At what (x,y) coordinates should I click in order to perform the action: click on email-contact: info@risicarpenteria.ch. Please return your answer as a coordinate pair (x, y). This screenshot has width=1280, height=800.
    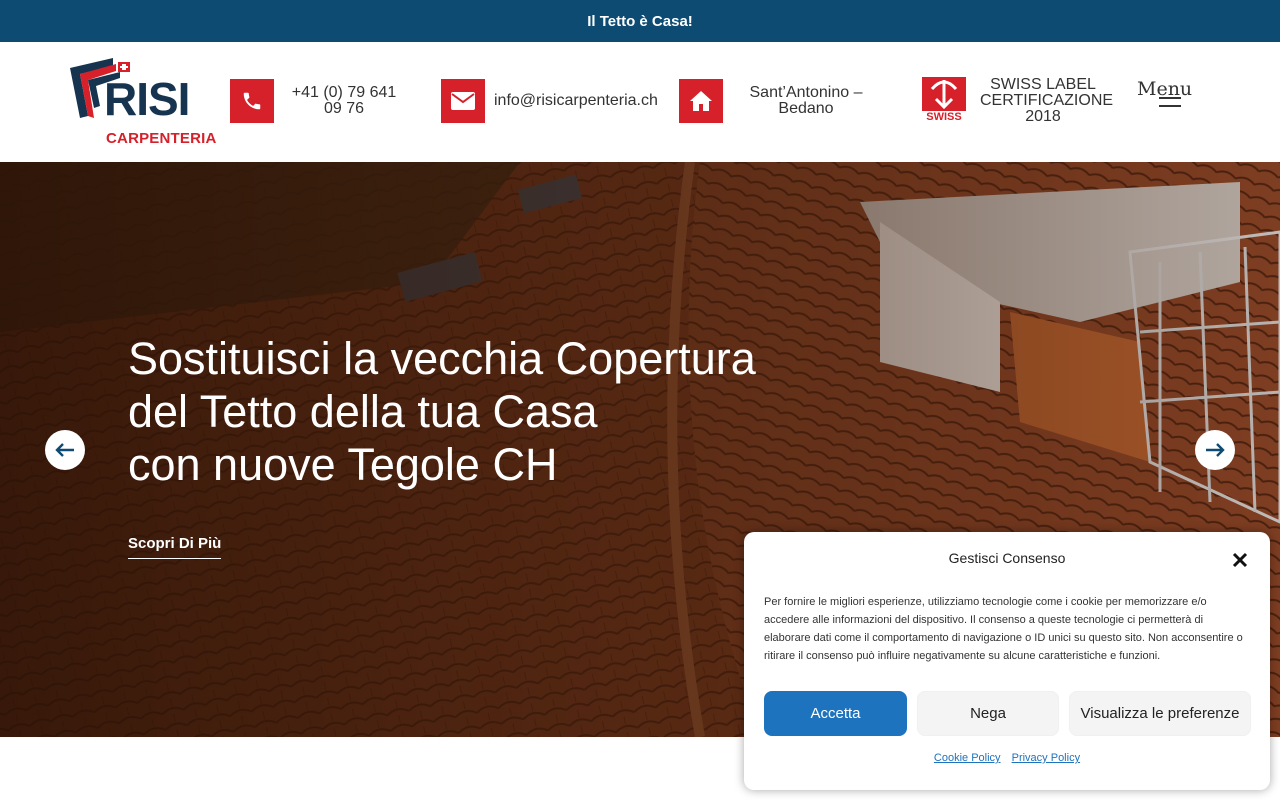
    Looking at the image, I should click on (549, 101).